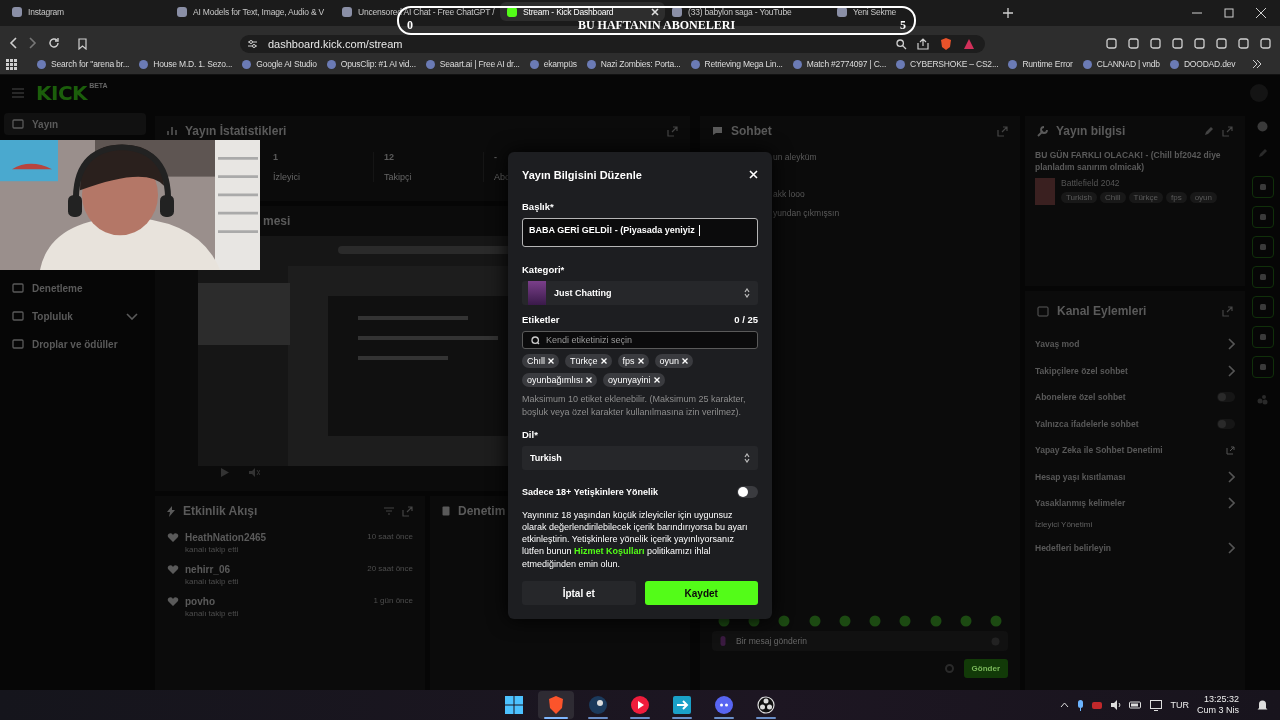 This screenshot has width=1280, height=720. I want to click on clock: 13:25:32 Cum 3 Nis, so click(1218, 705).